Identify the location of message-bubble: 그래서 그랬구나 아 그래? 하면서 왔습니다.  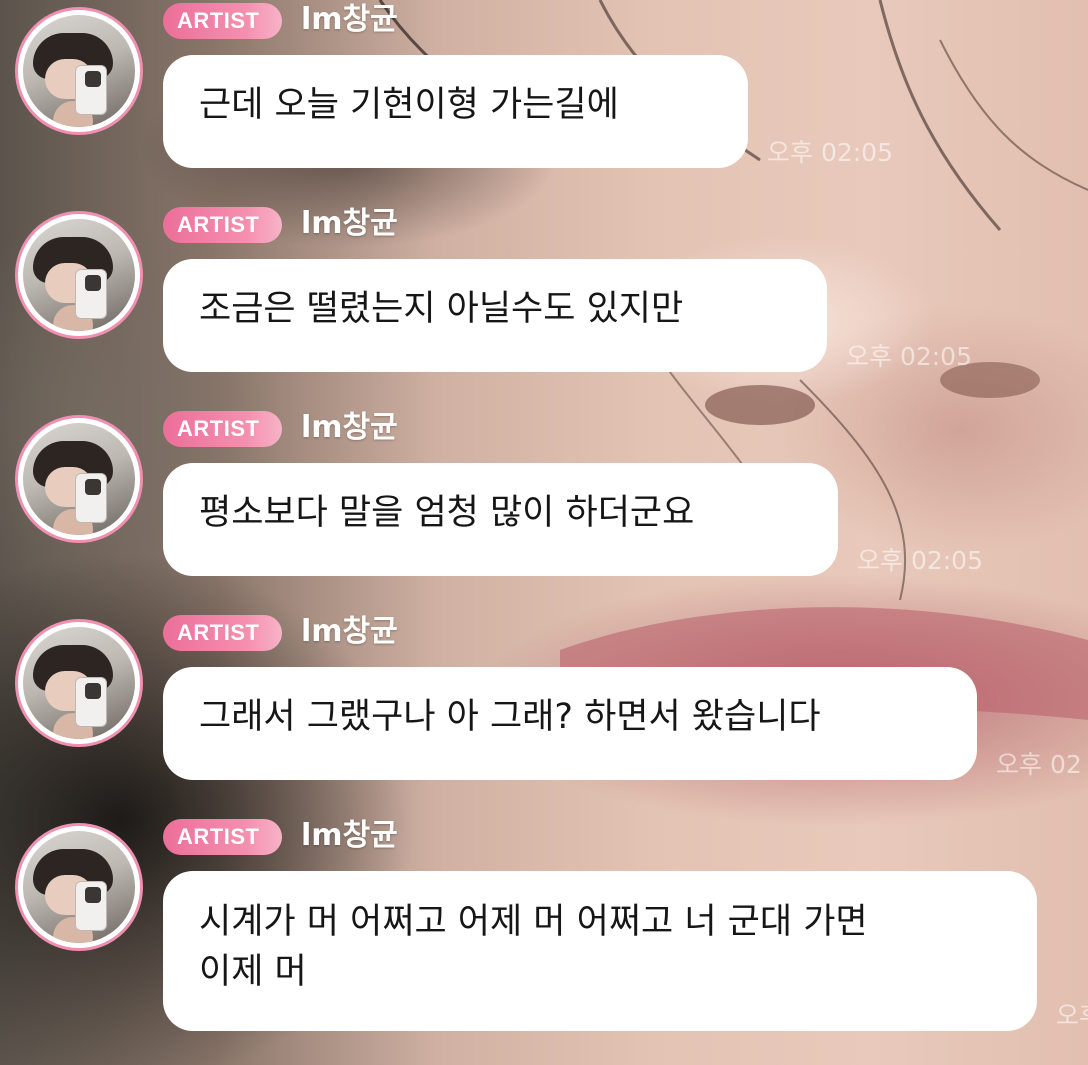
(570, 723).